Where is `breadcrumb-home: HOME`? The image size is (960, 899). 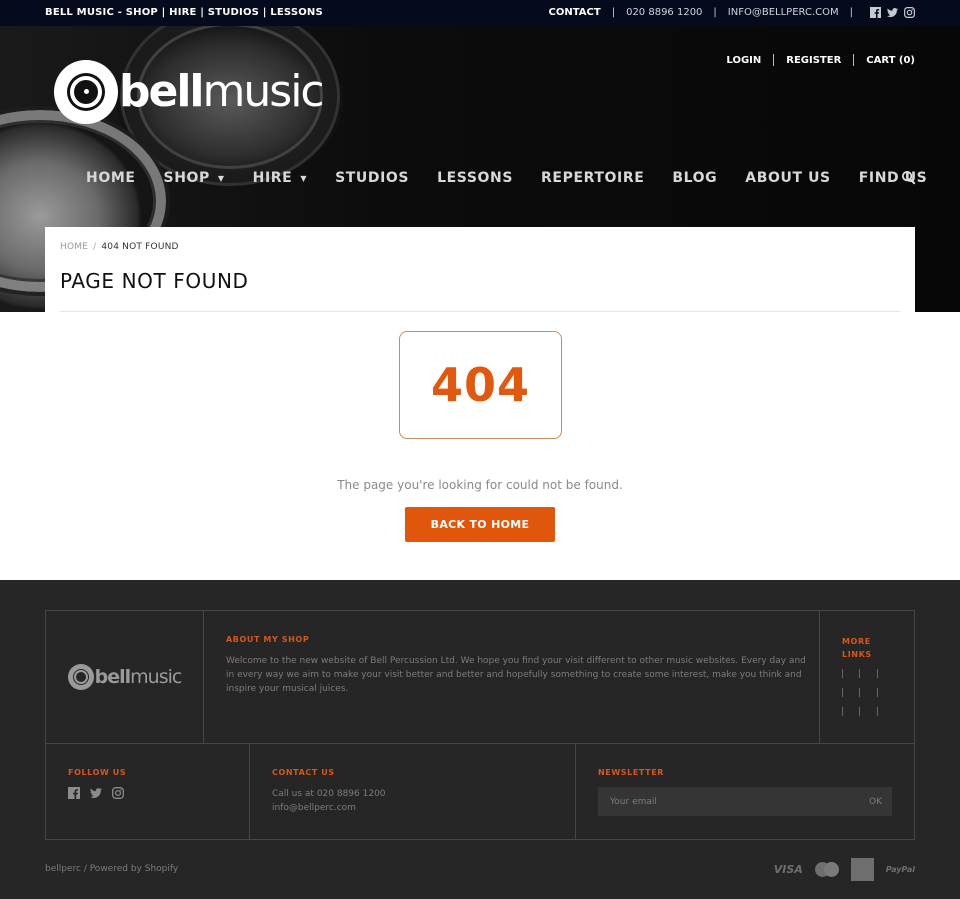 breadcrumb-home: HOME is located at coordinates (74, 247).